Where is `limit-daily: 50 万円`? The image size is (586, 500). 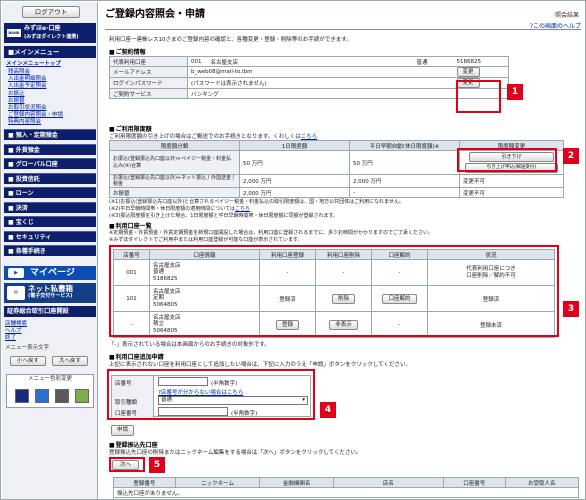
limit-daily: 50 万円 is located at coordinates (294, 162).